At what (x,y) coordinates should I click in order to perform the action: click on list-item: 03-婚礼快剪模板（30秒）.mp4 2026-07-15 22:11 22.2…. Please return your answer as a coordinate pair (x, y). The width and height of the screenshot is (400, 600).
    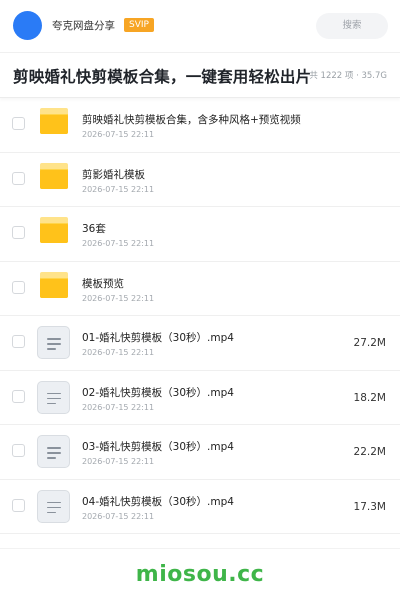
    Looking at the image, I should click on (200, 452).